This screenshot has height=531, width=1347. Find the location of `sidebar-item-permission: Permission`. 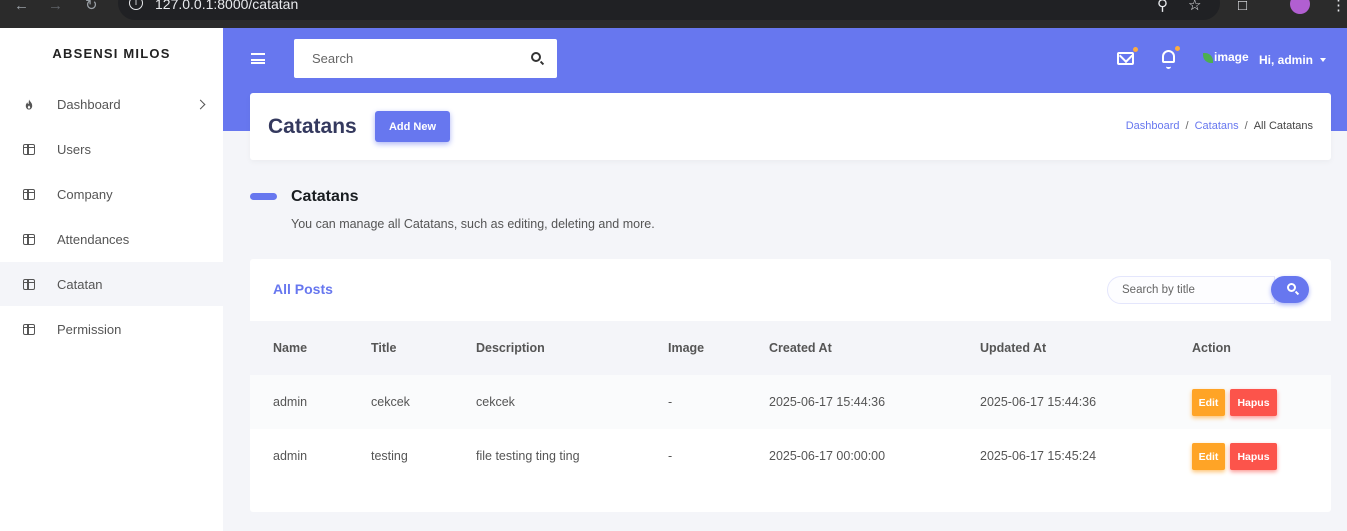

sidebar-item-permission: Permission is located at coordinates (111, 329).